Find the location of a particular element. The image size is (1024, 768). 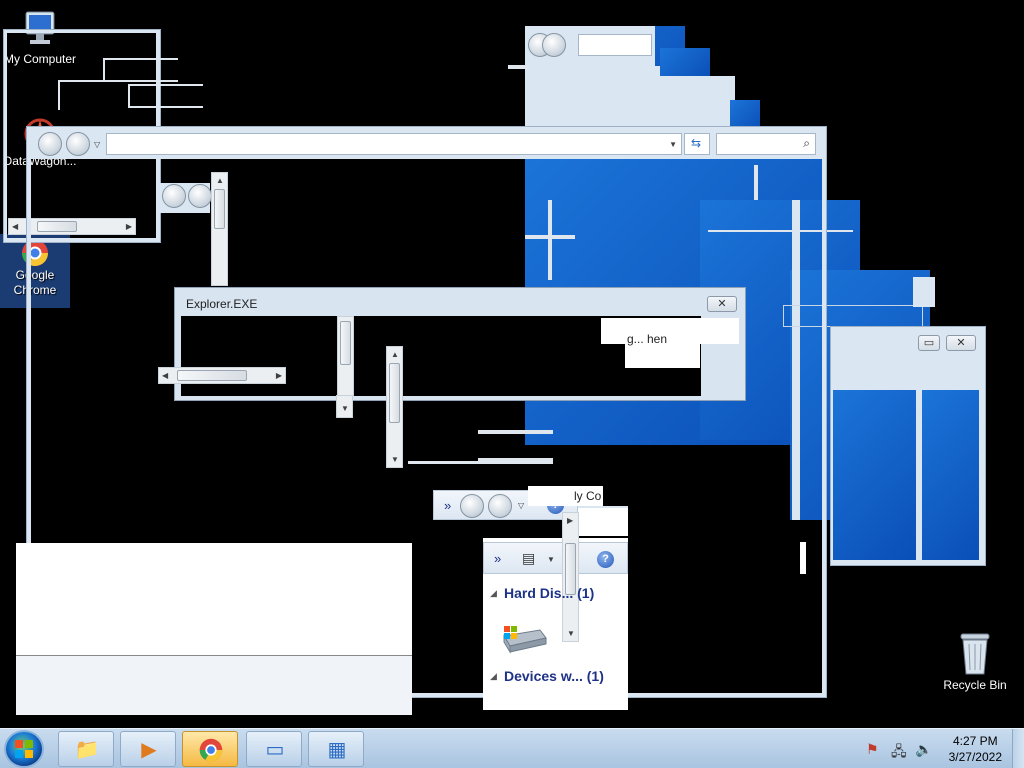

taskbar-chrome-button is located at coordinates (210, 749).